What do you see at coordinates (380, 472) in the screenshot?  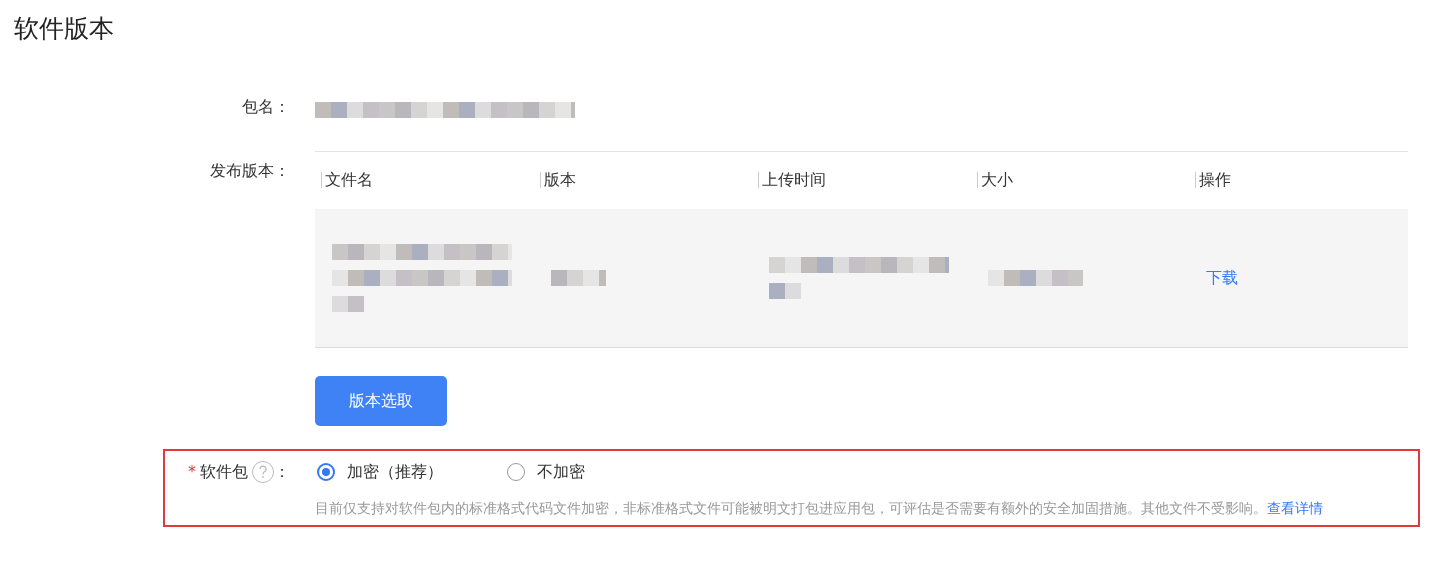 I see `radio-option: 加密（推荐）` at bounding box center [380, 472].